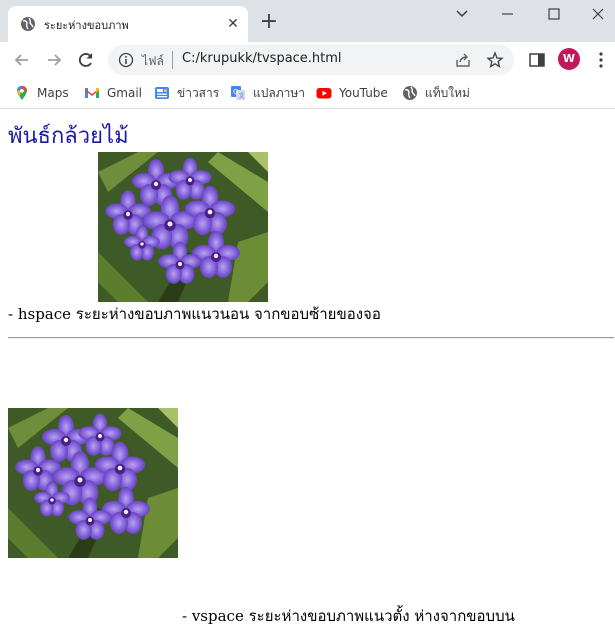  Describe the element at coordinates (554, 14) in the screenshot. I see `maximize-icon` at that location.